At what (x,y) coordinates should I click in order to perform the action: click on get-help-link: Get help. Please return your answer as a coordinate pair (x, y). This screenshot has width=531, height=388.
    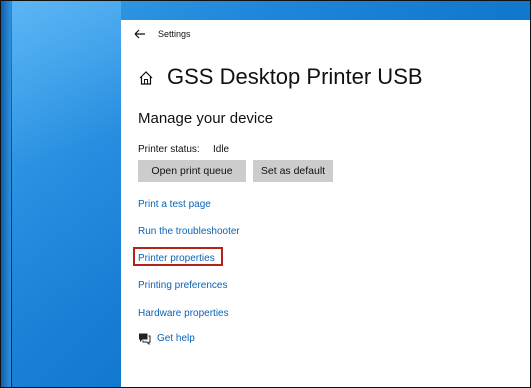
    Looking at the image, I should click on (176, 338).